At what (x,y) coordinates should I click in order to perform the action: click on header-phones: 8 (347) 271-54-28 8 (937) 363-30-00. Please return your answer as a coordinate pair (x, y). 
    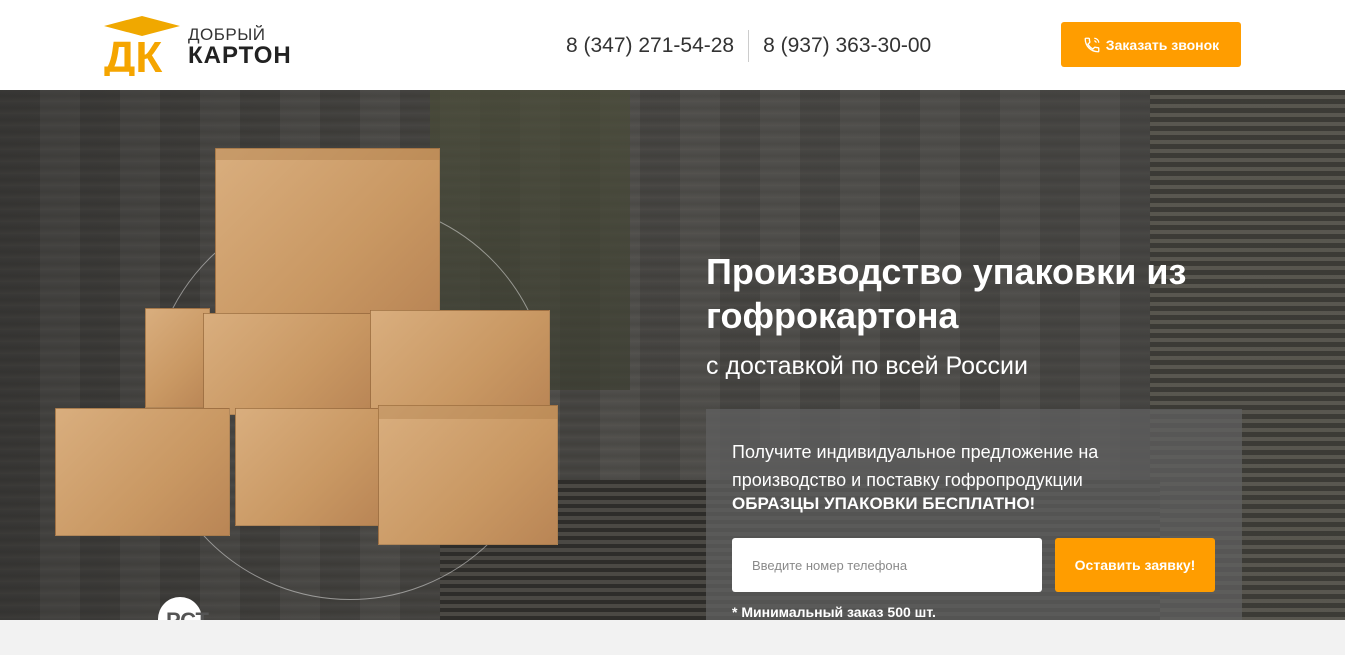
    Looking at the image, I should click on (748, 46).